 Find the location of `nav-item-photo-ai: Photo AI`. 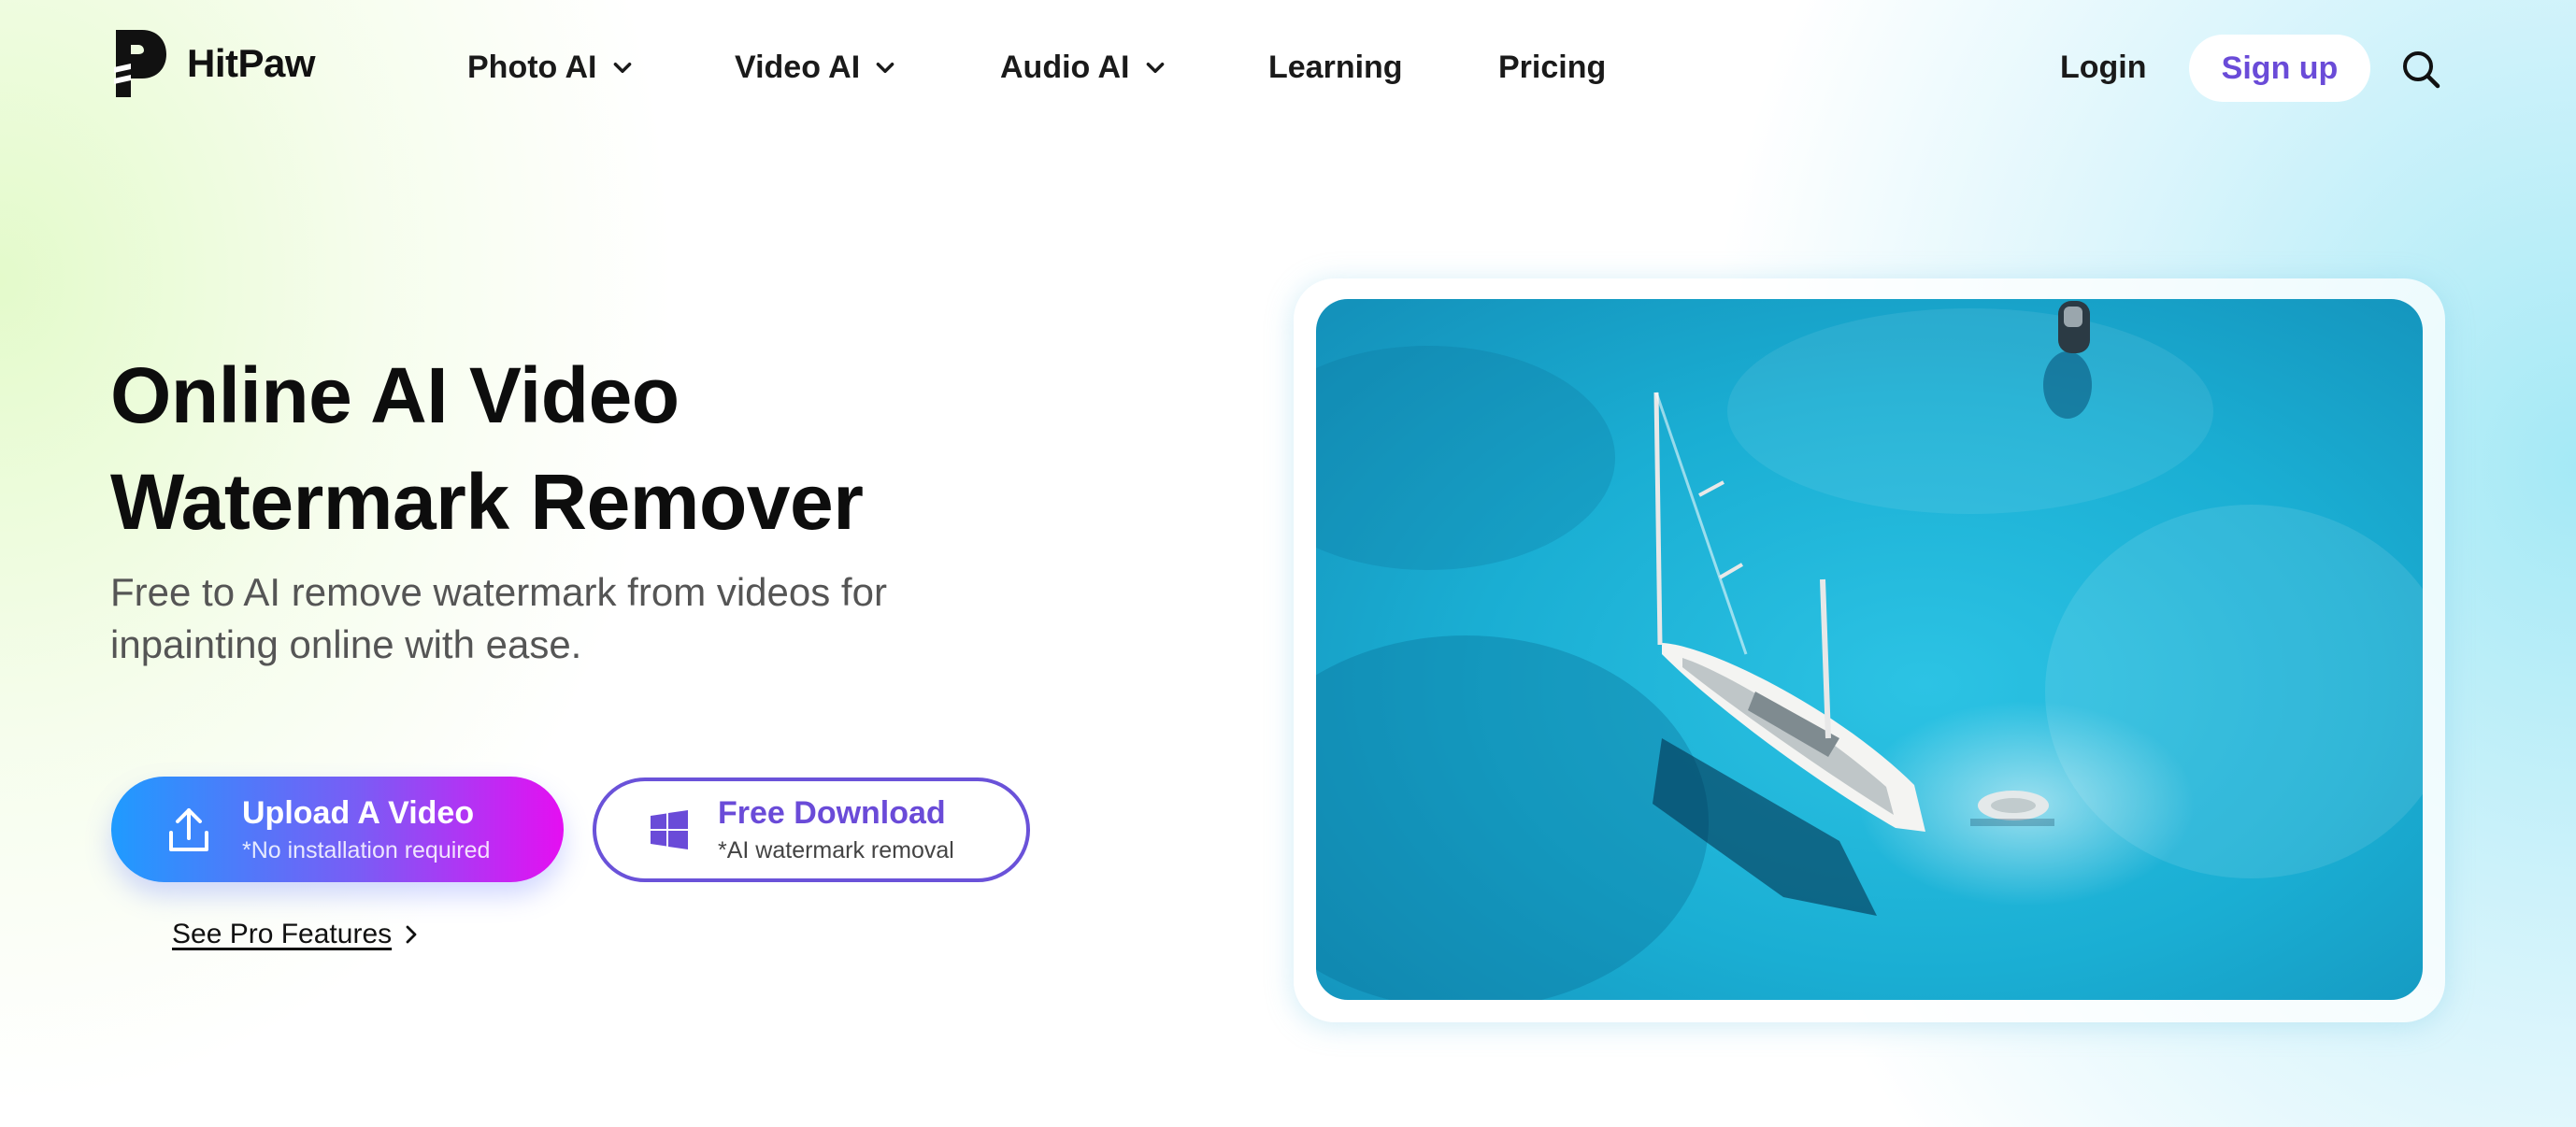

nav-item-photo-ai: Photo AI is located at coordinates (551, 67).